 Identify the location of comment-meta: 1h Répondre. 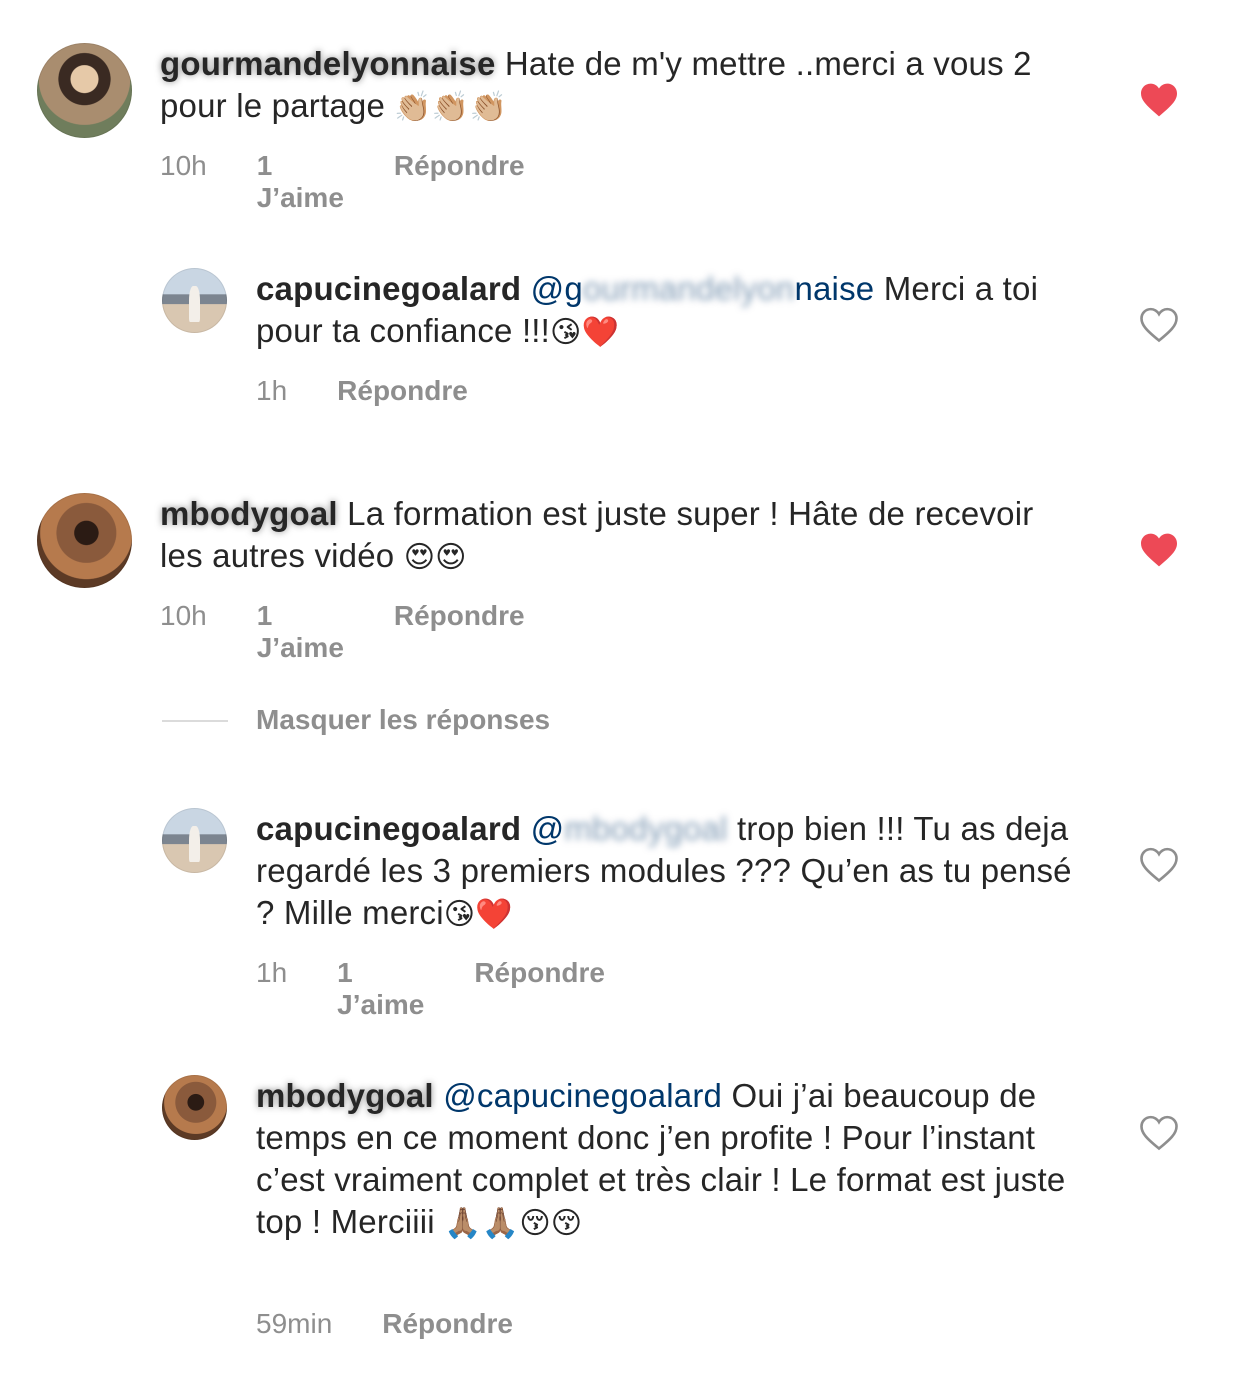
(387, 391).